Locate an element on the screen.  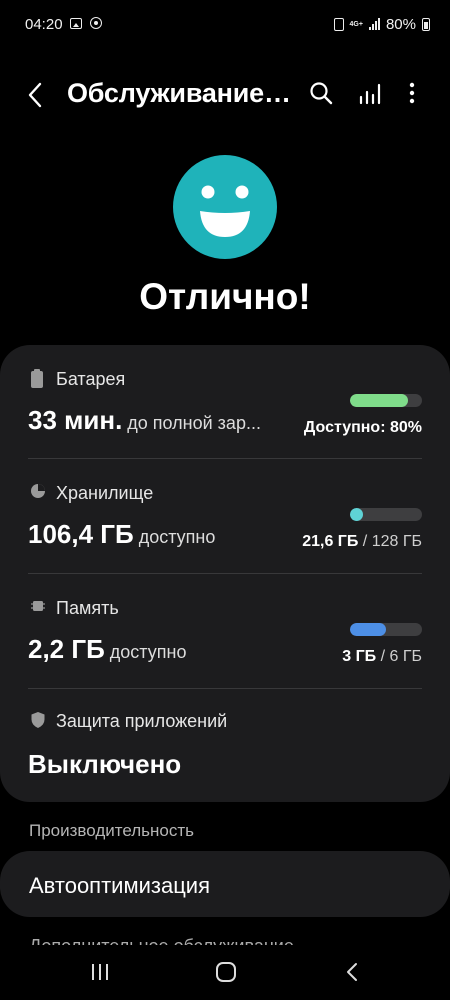
recent-apps-button is located at coordinates (100, 972).